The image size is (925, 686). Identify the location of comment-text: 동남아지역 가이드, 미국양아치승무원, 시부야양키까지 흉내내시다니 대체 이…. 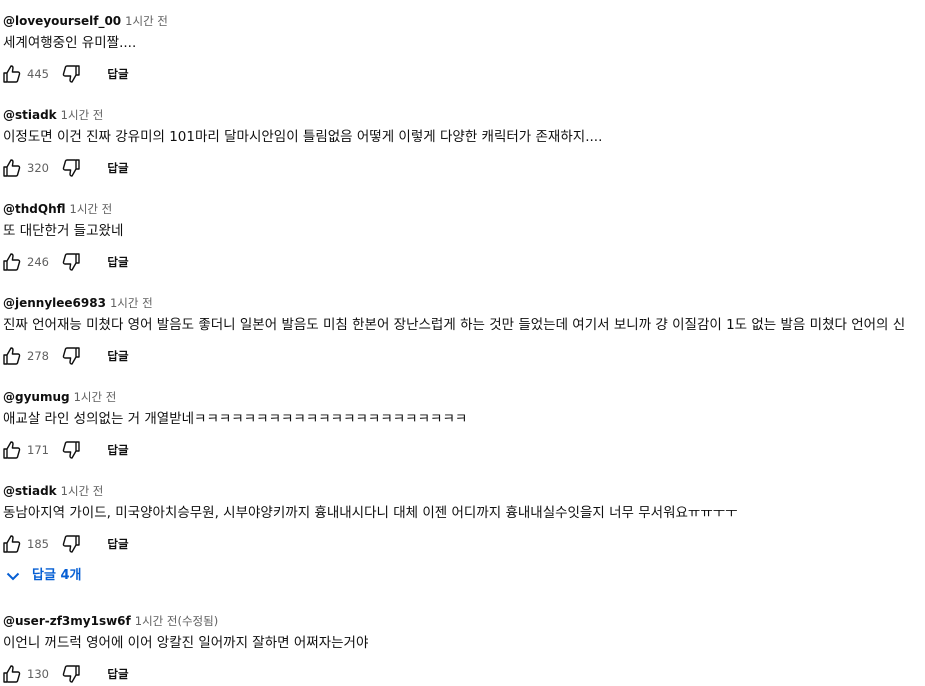
(370, 513).